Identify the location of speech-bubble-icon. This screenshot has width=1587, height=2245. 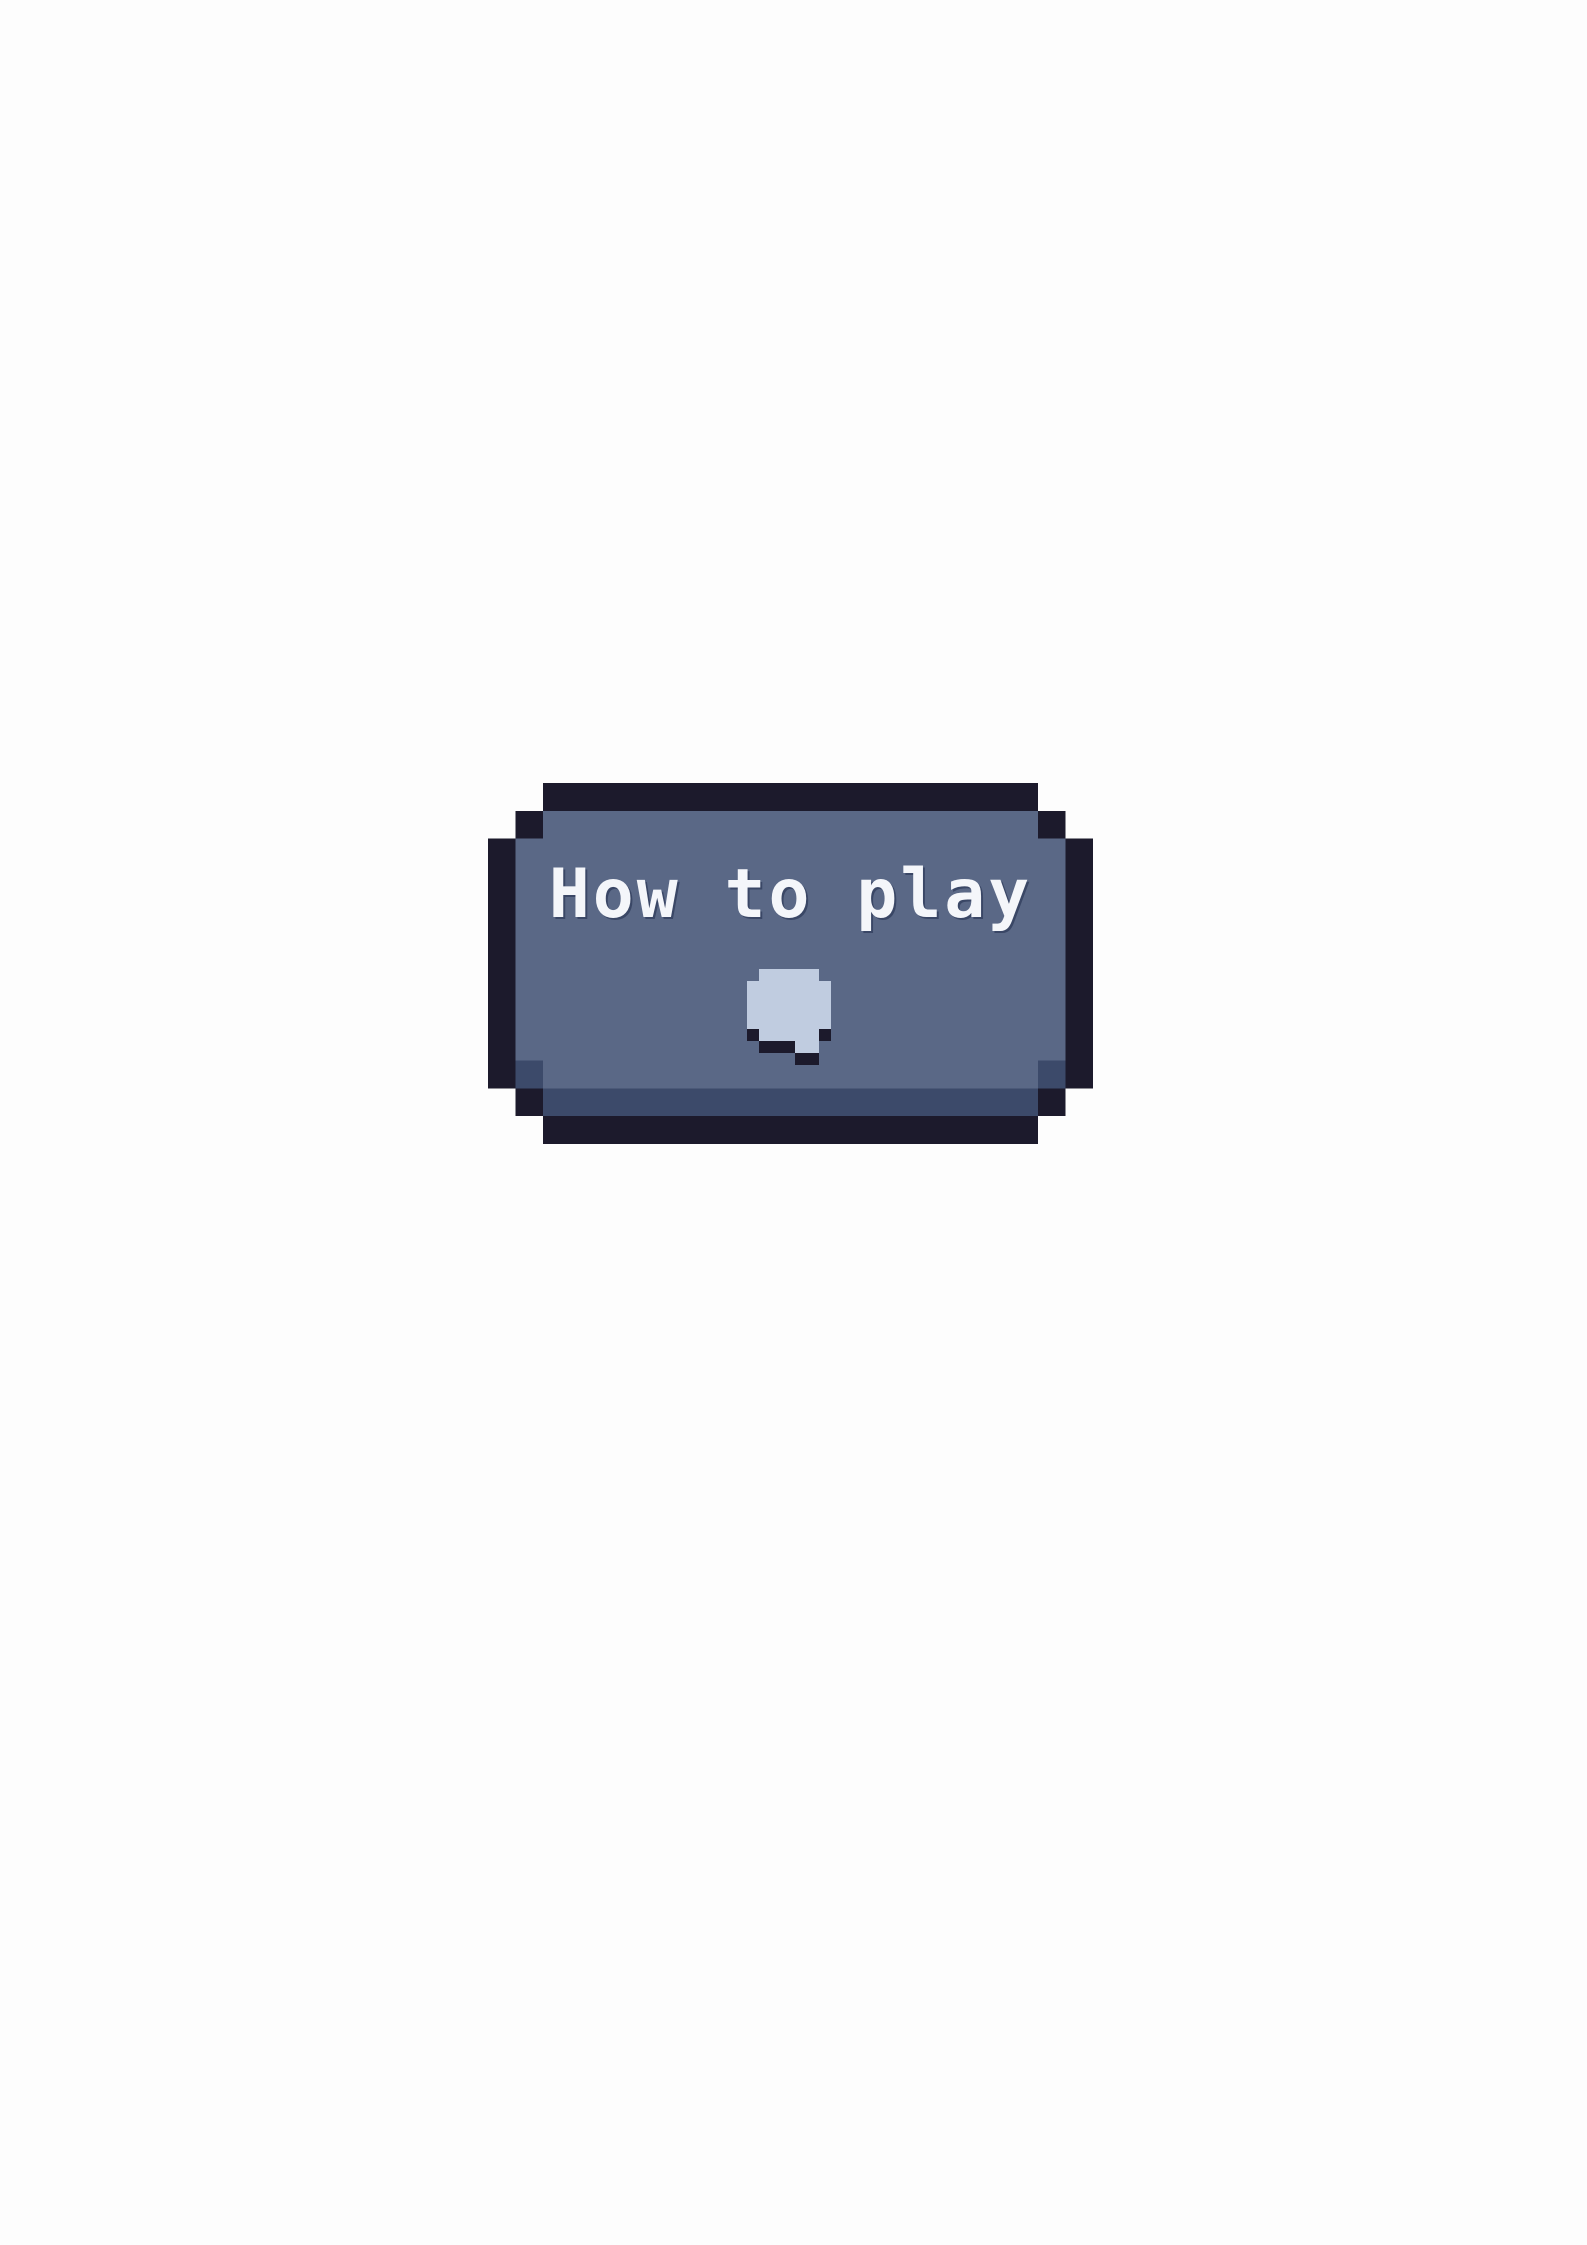
(789, 1017).